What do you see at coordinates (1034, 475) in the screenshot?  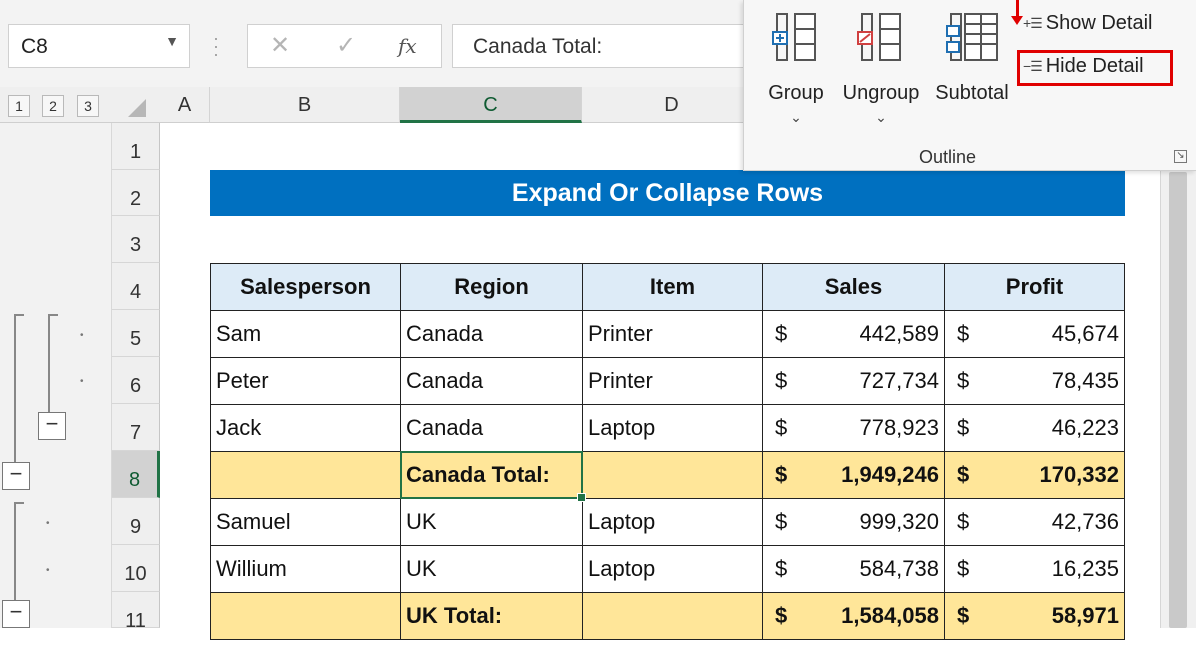 I see `cell-profit: $170,332` at bounding box center [1034, 475].